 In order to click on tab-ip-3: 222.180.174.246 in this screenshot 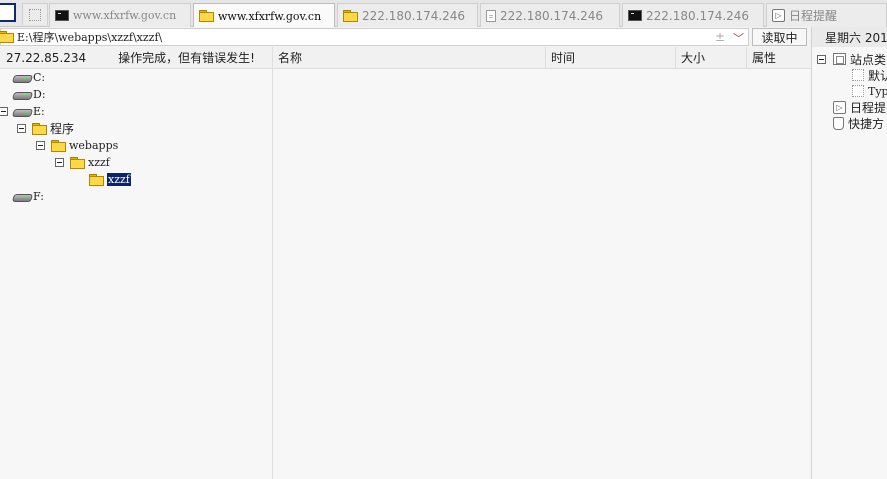, I will do `click(693, 15)`.